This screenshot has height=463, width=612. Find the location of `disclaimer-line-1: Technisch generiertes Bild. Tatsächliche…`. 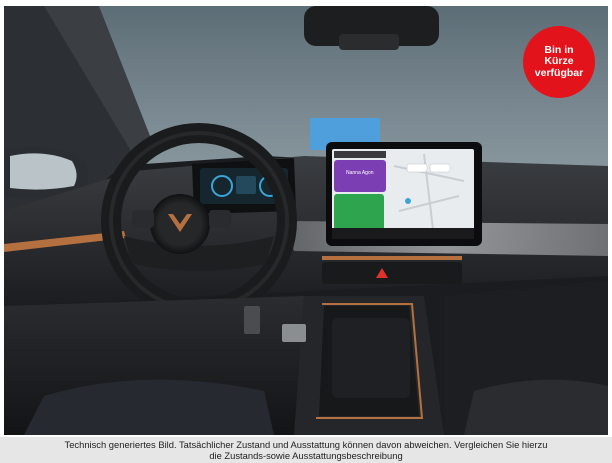

disclaimer-line-1: Technisch generiertes Bild. Tatsächliche… is located at coordinates (306, 444).